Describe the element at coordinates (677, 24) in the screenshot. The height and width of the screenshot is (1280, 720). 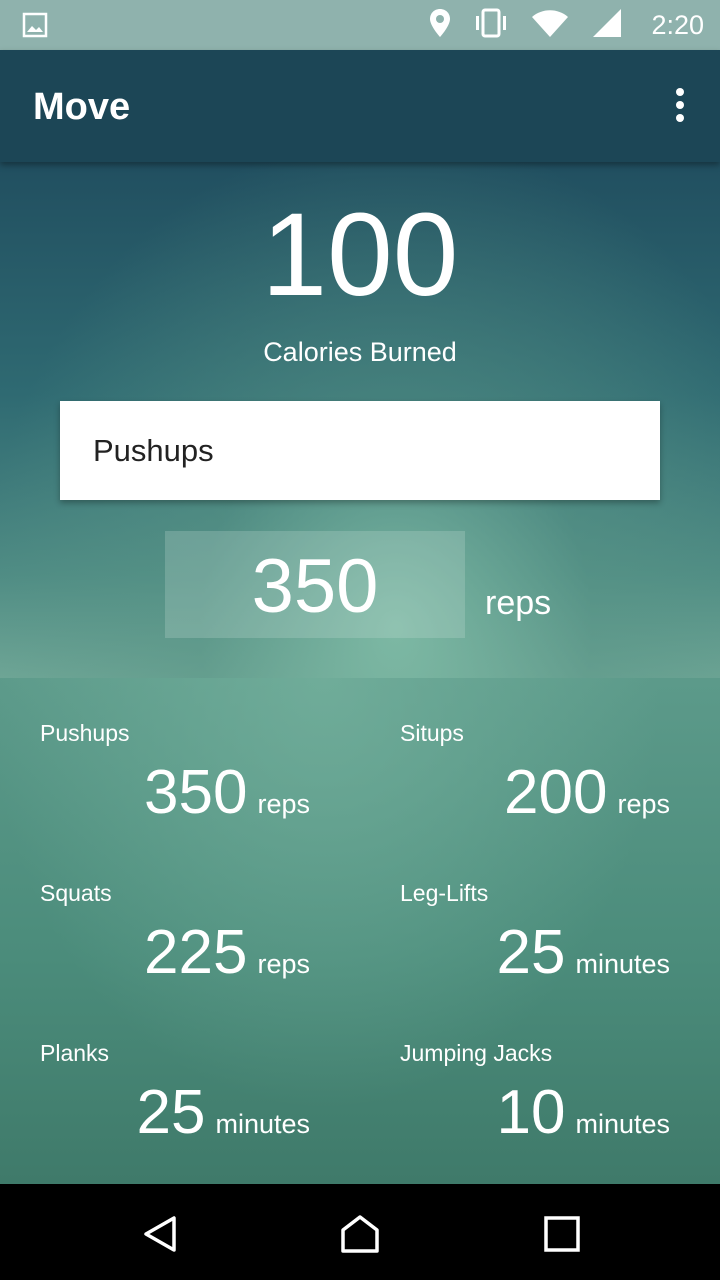
I see `clock: 2:20` at that location.